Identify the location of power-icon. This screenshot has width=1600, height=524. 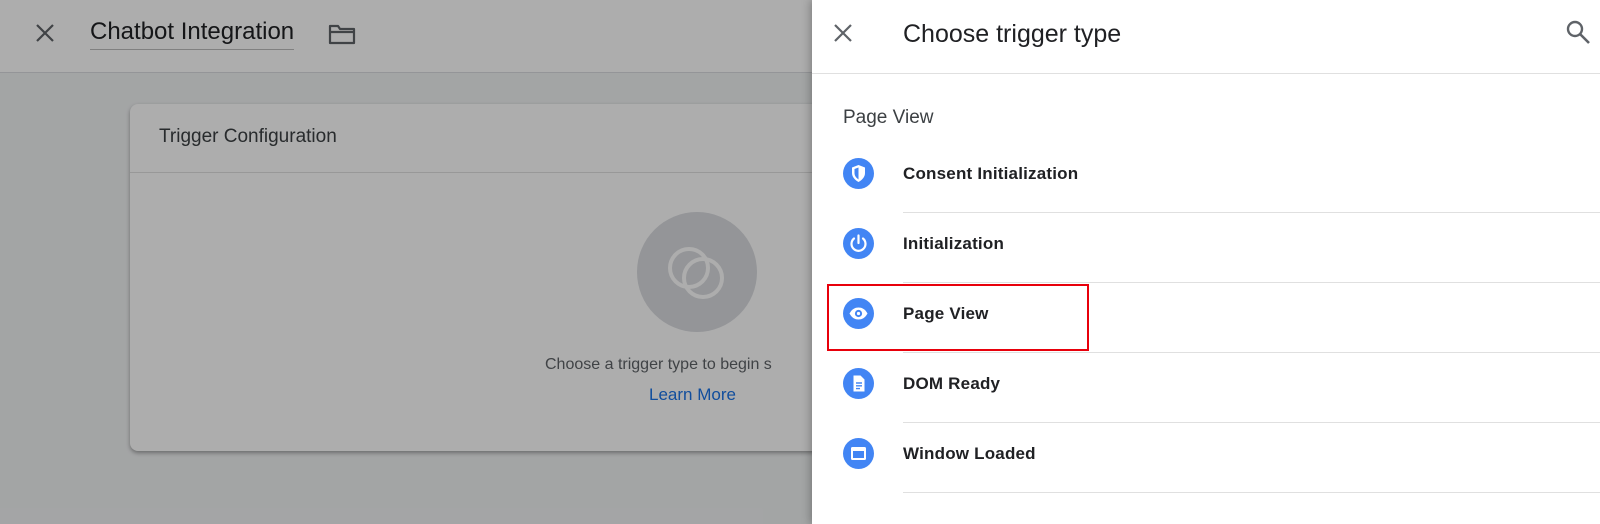
(858, 243).